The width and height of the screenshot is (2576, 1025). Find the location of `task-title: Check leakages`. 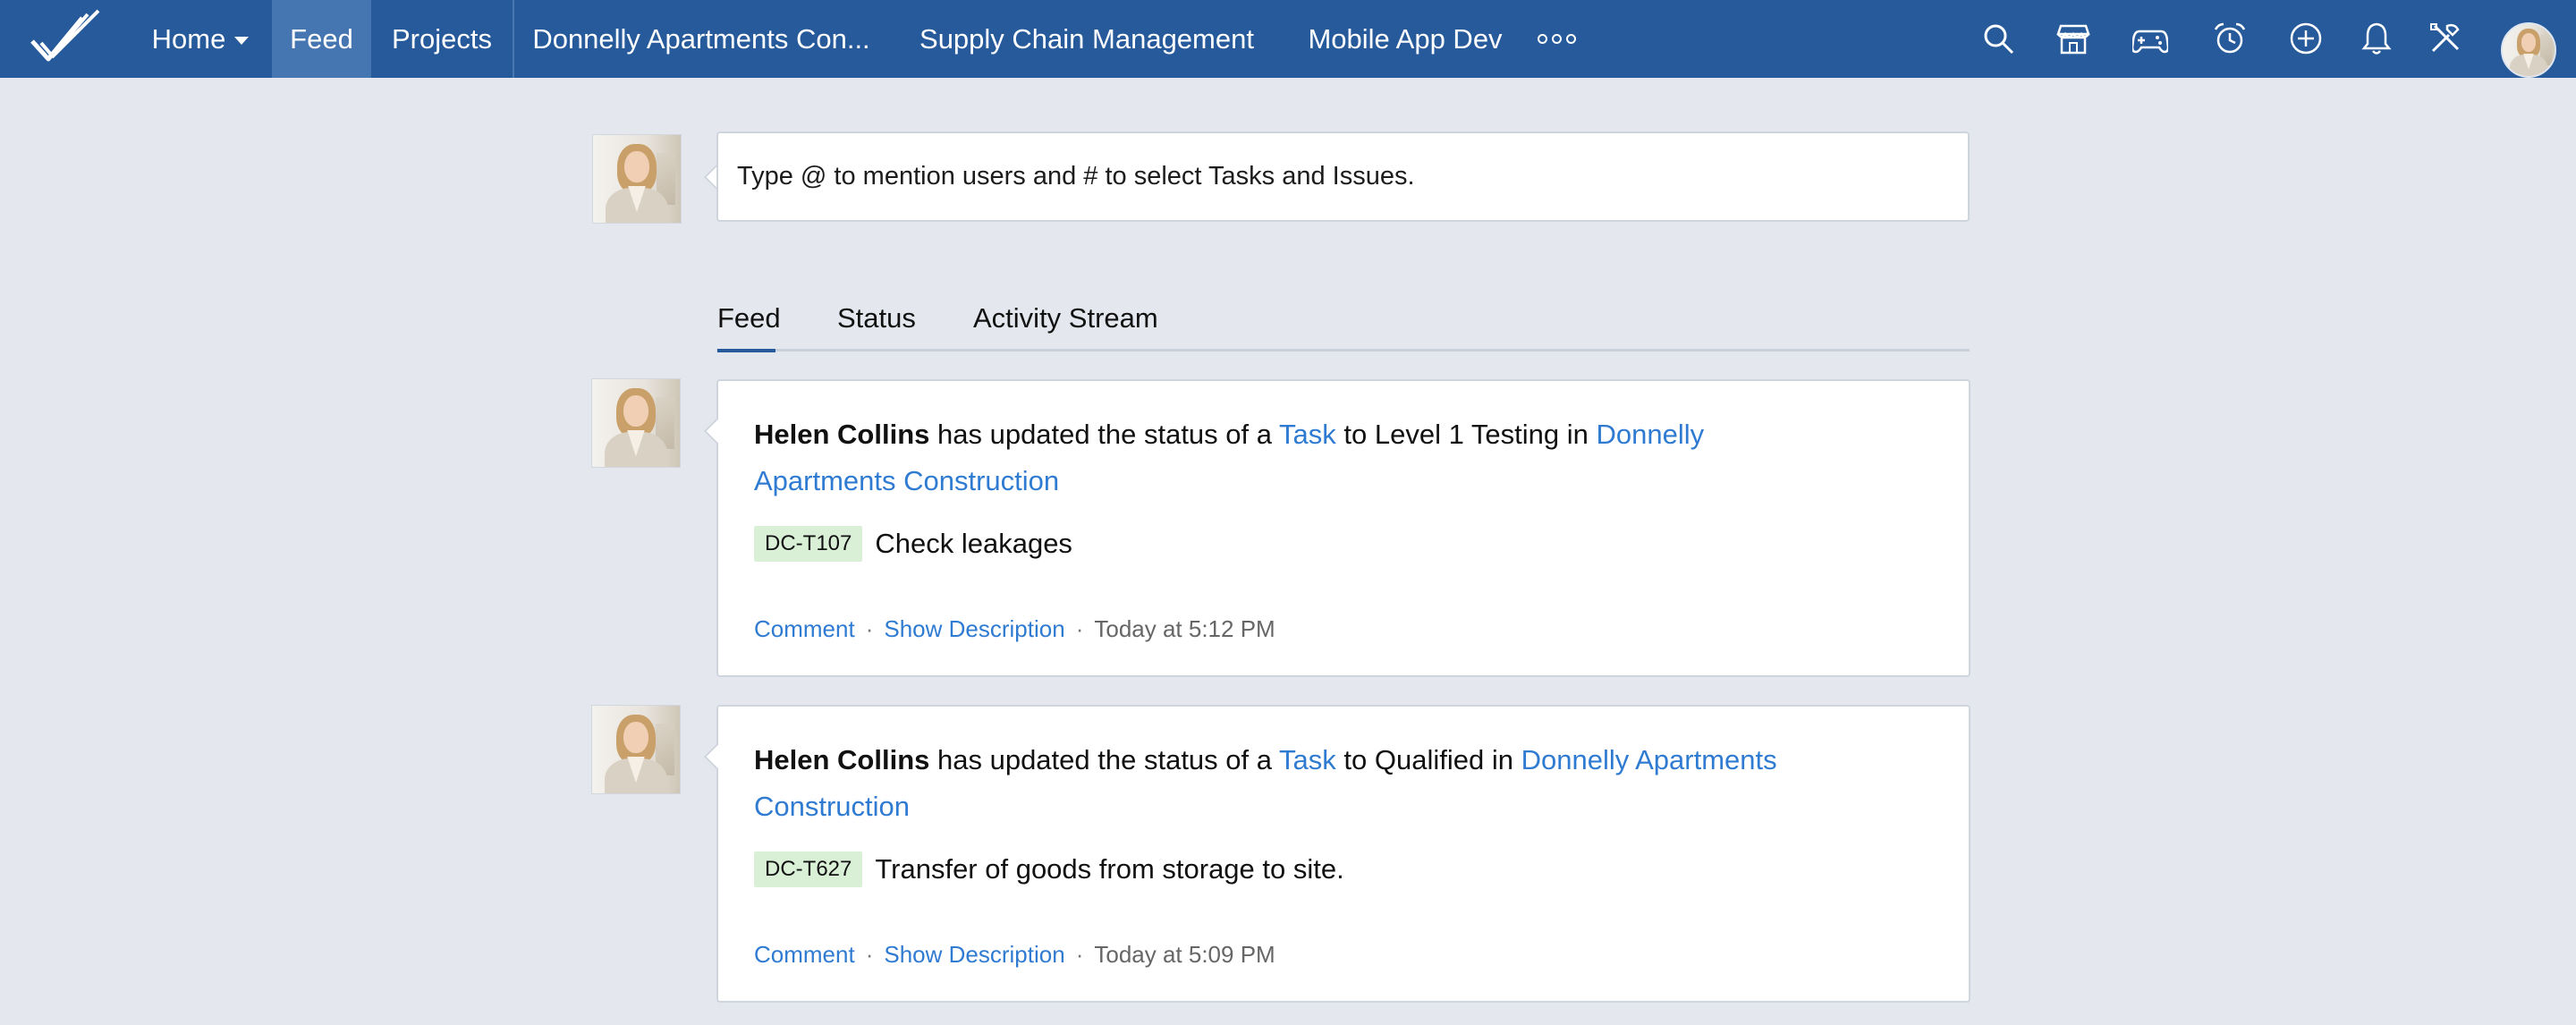

task-title: Check leakages is located at coordinates (973, 544).